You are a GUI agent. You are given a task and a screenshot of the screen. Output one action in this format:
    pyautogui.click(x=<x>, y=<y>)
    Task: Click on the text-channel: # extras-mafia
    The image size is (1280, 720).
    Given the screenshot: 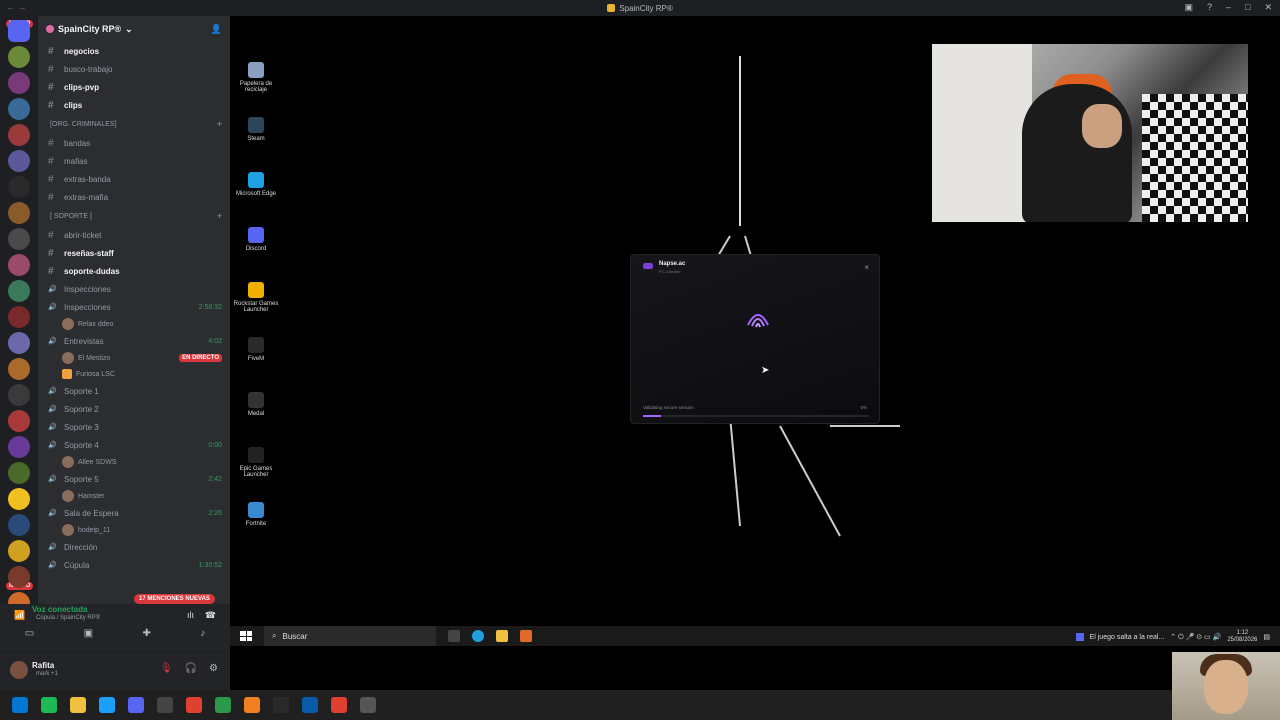 What is the action you would take?
    pyautogui.click(x=134, y=197)
    